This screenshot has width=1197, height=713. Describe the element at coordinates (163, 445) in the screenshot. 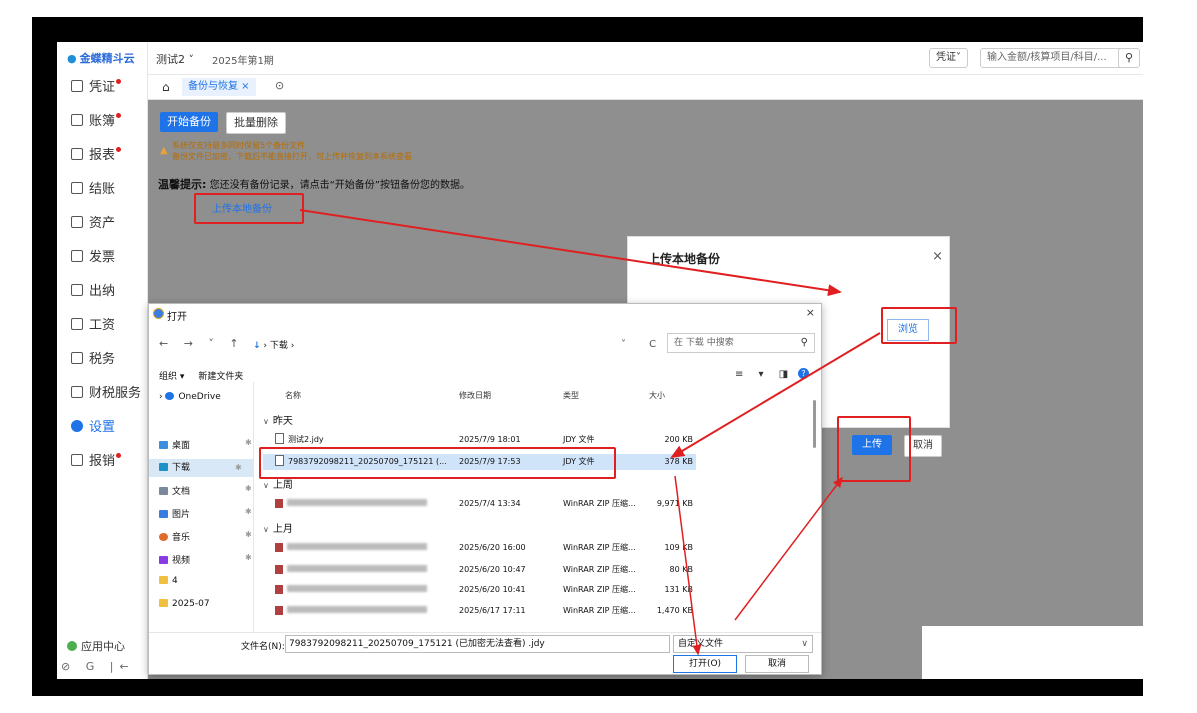

I see `desktop-icon` at that location.